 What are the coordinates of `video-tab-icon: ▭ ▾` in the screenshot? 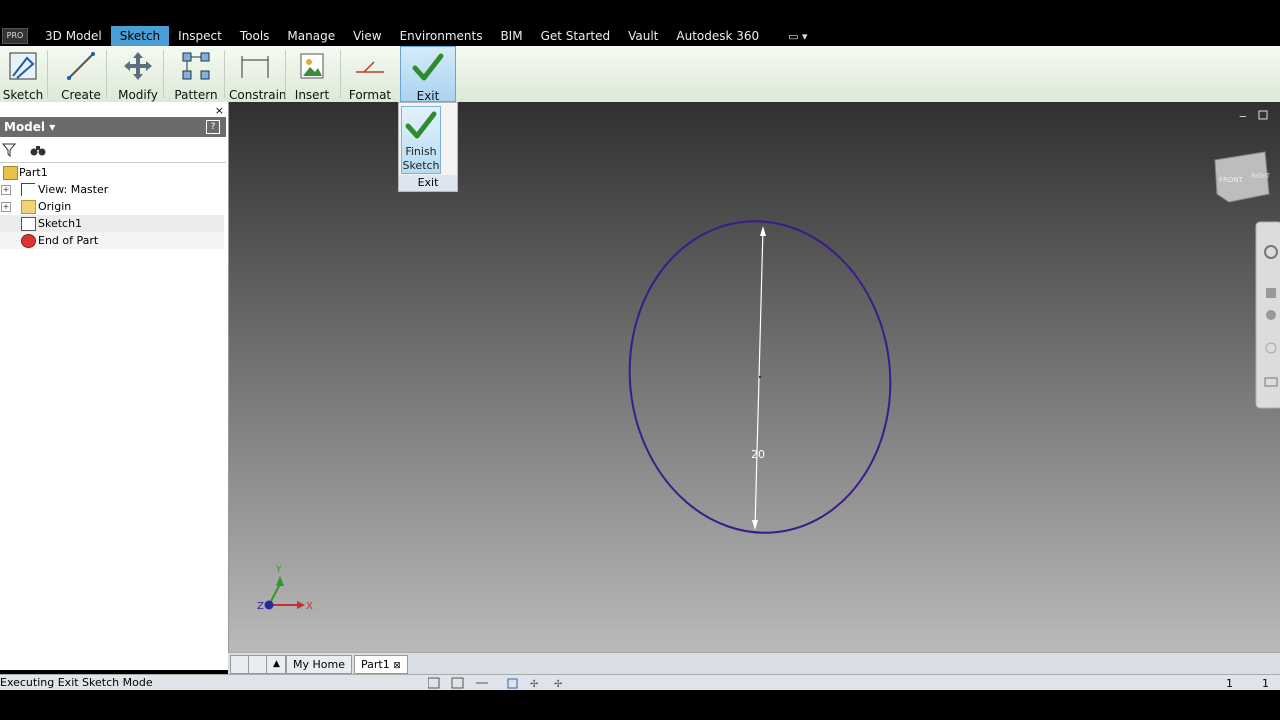 It's located at (797, 36).